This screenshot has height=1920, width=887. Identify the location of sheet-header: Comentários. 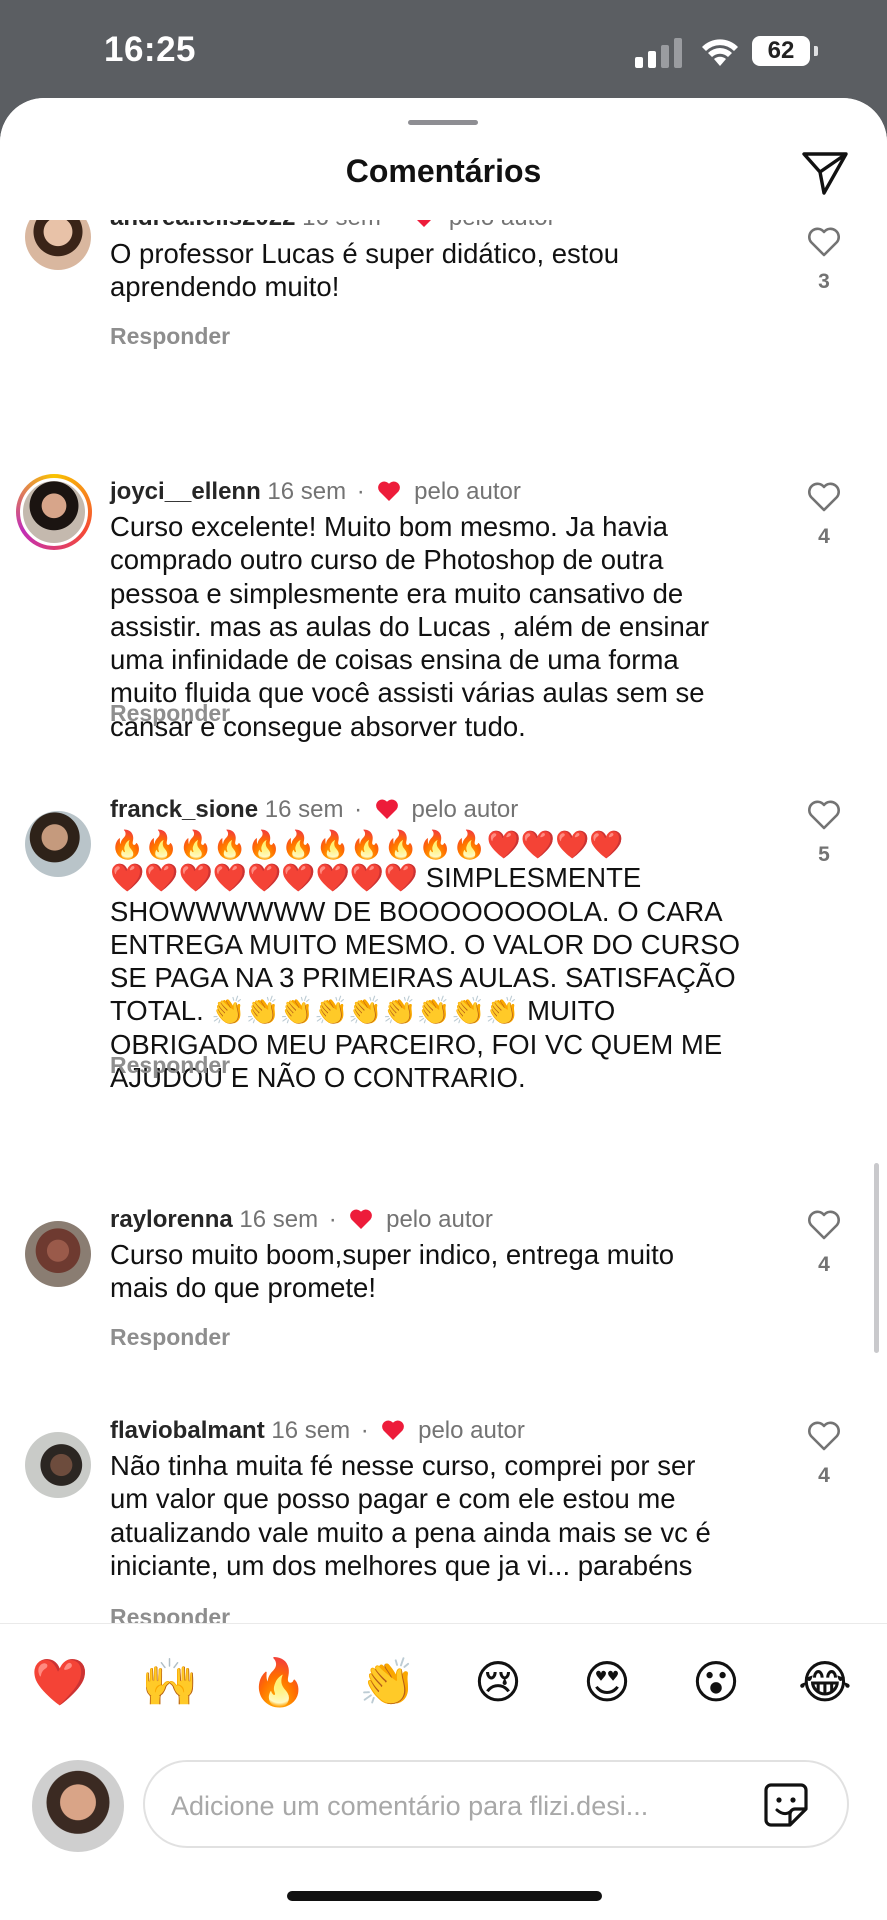
(443, 159).